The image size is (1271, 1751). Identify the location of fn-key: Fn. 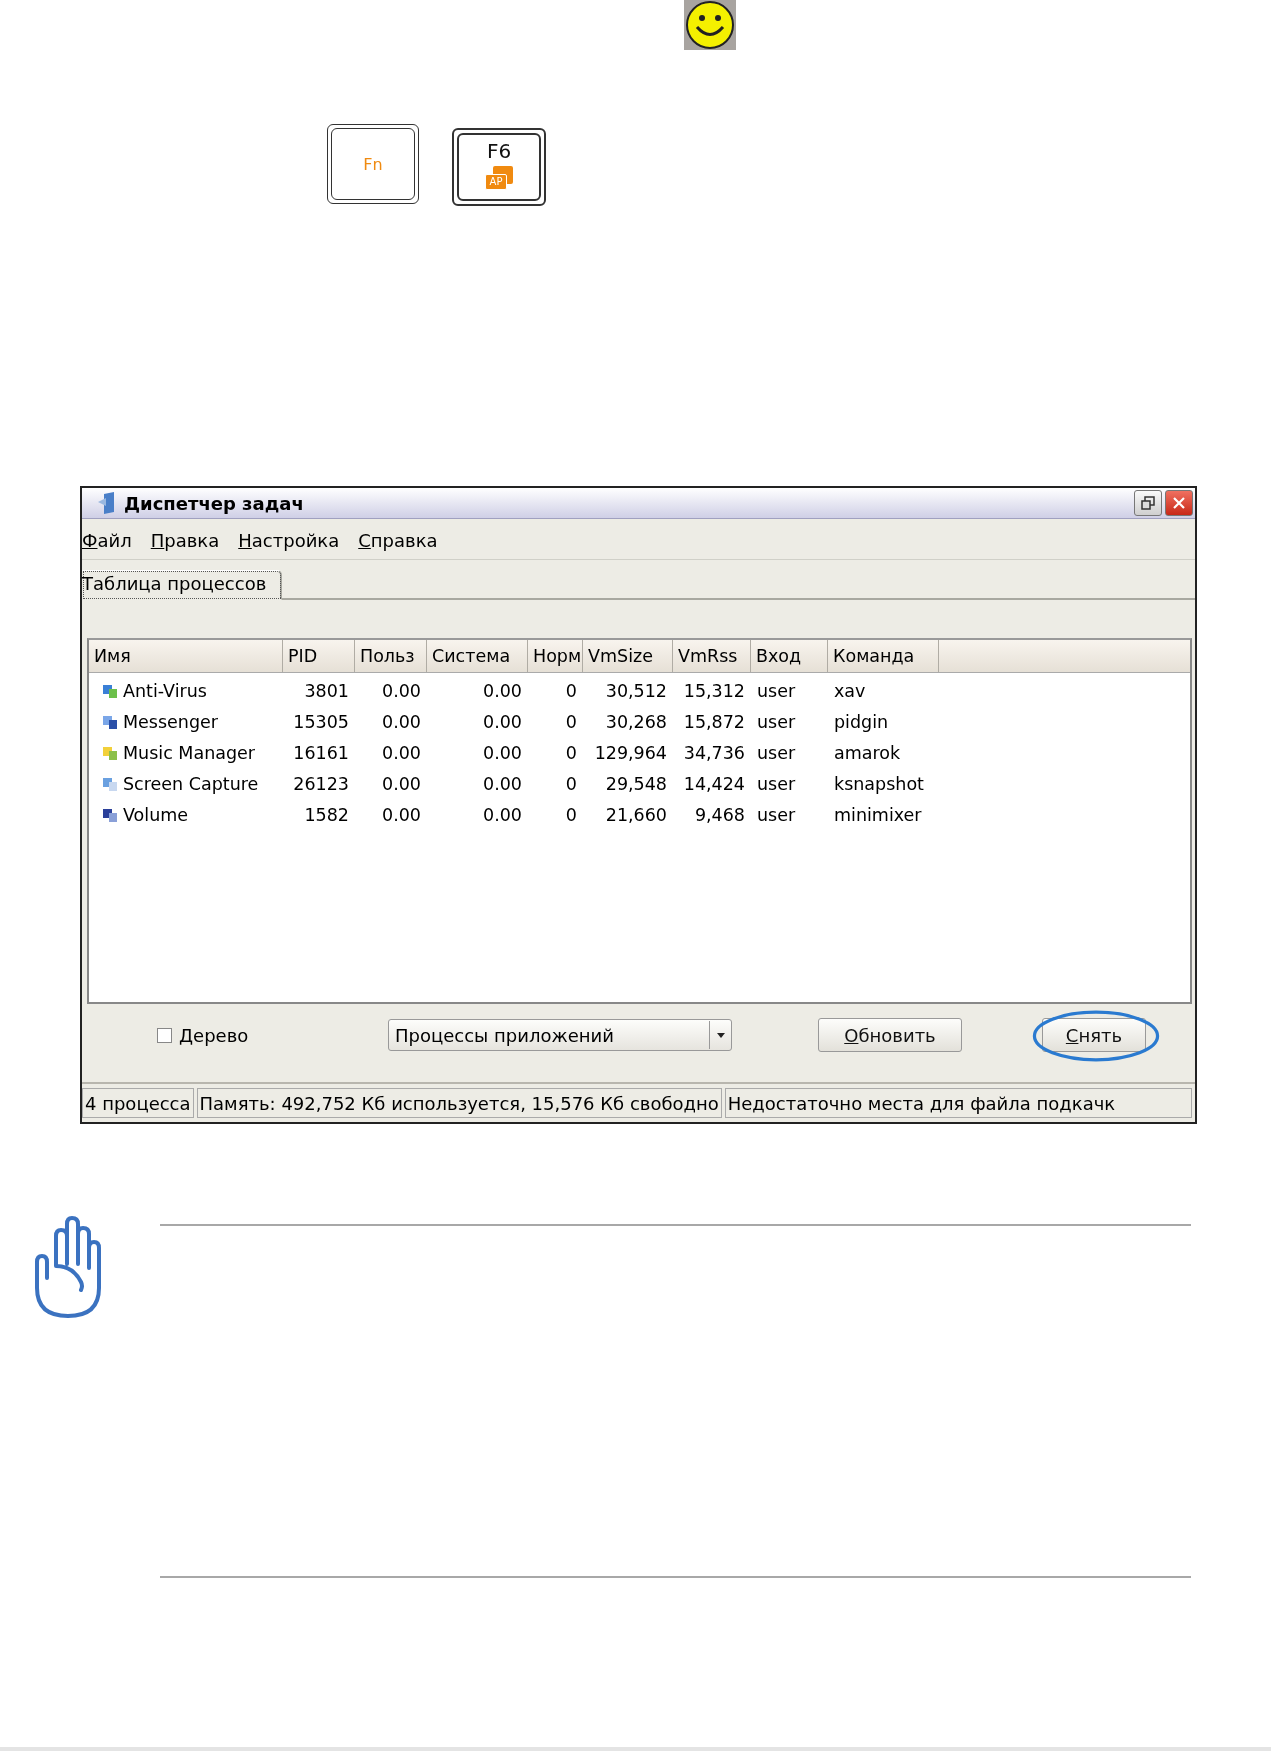
(373, 164).